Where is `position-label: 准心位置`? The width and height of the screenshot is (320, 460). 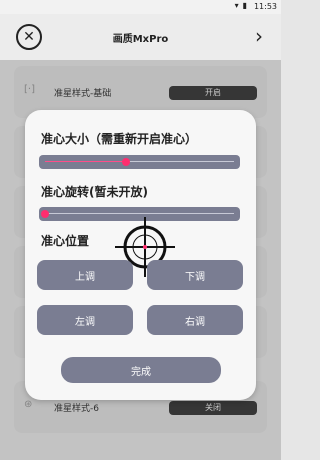
position-label: 准心位置 is located at coordinates (65, 241).